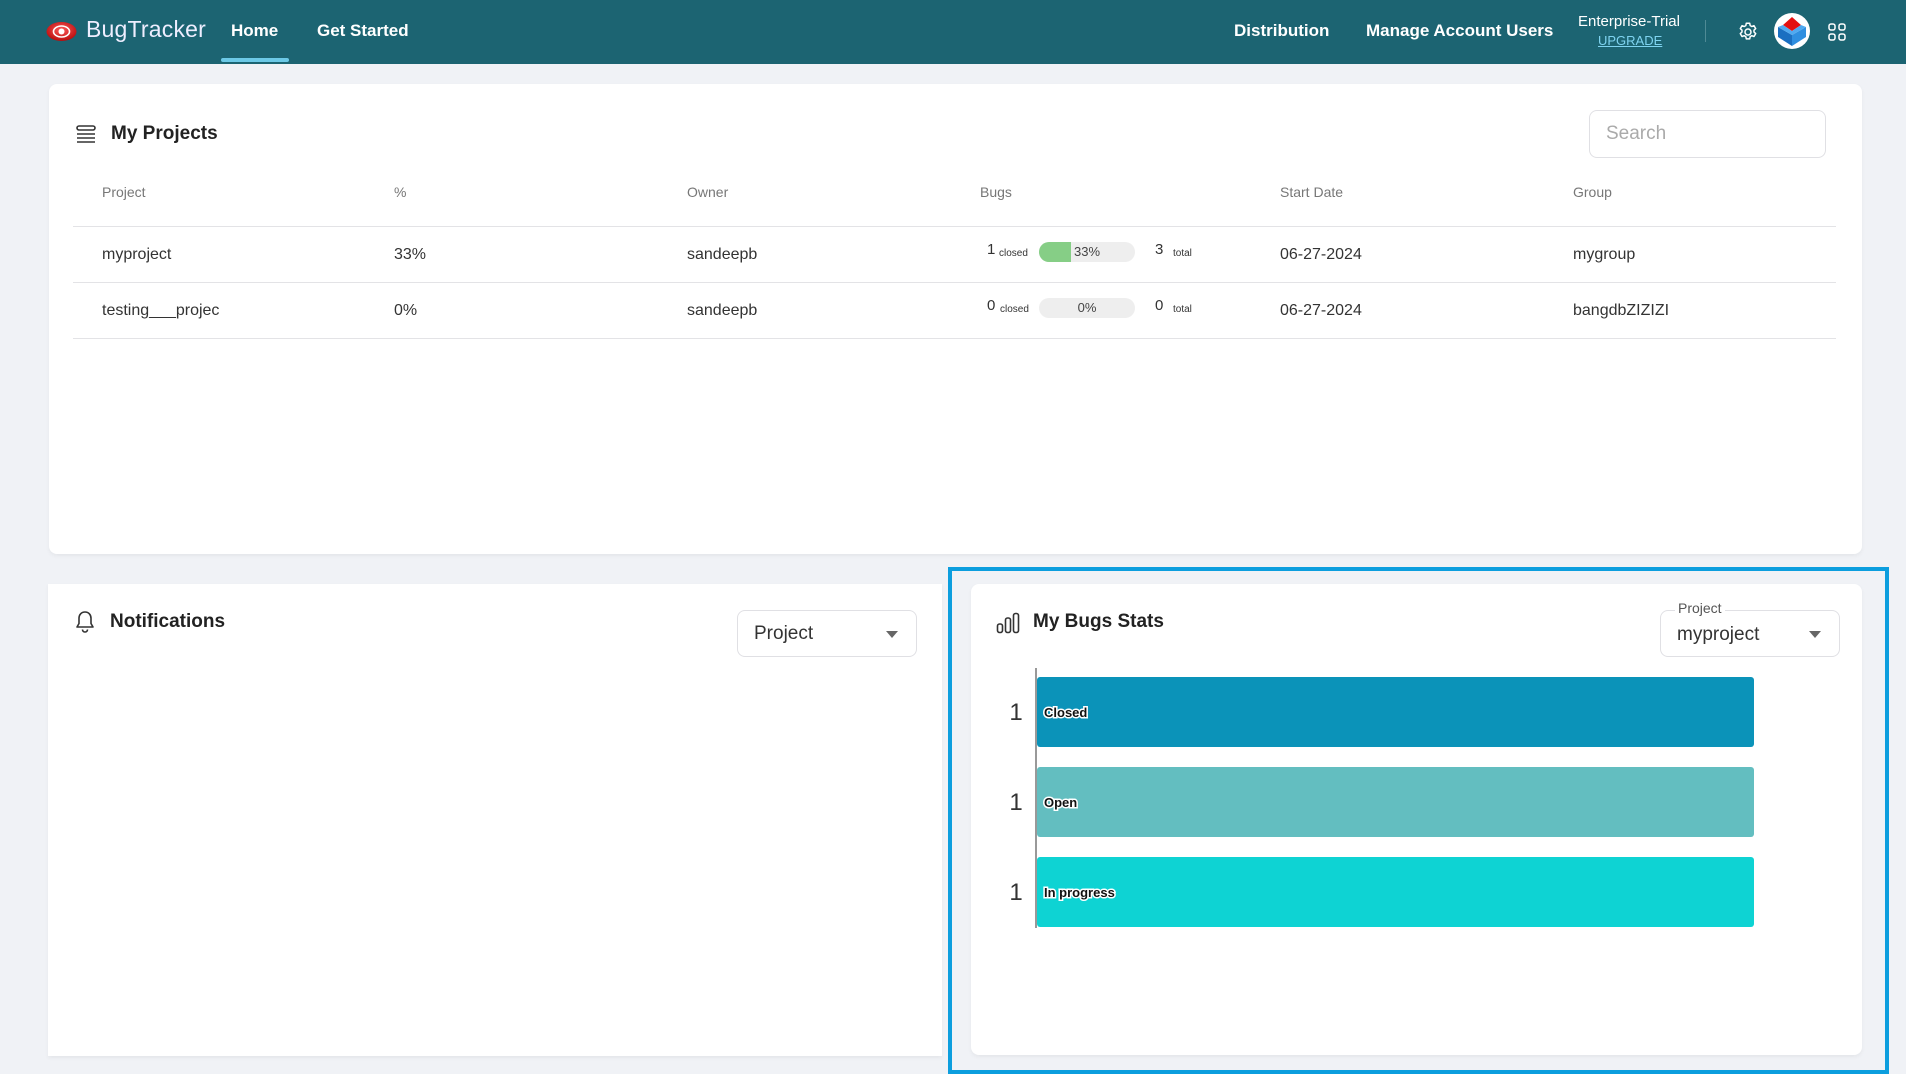  What do you see at coordinates (255, 60) in the screenshot?
I see `active-tab-indicator` at bounding box center [255, 60].